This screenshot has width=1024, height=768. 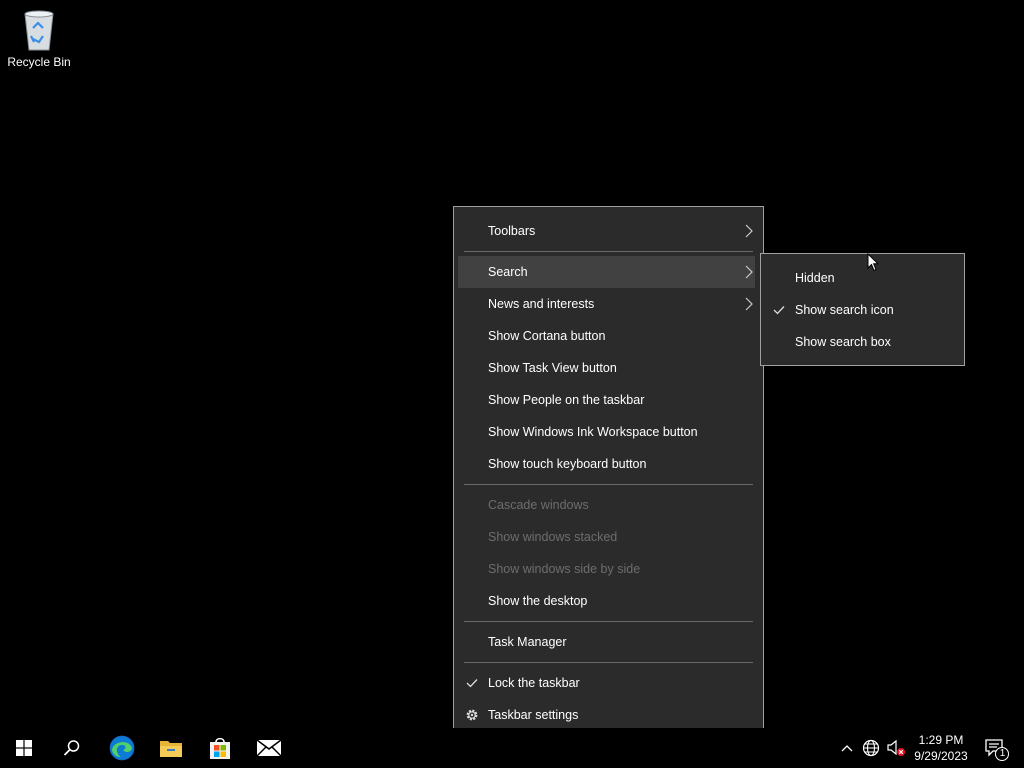 What do you see at coordinates (566, 400) in the screenshot?
I see `menu-item-label: Show People on the taskbar` at bounding box center [566, 400].